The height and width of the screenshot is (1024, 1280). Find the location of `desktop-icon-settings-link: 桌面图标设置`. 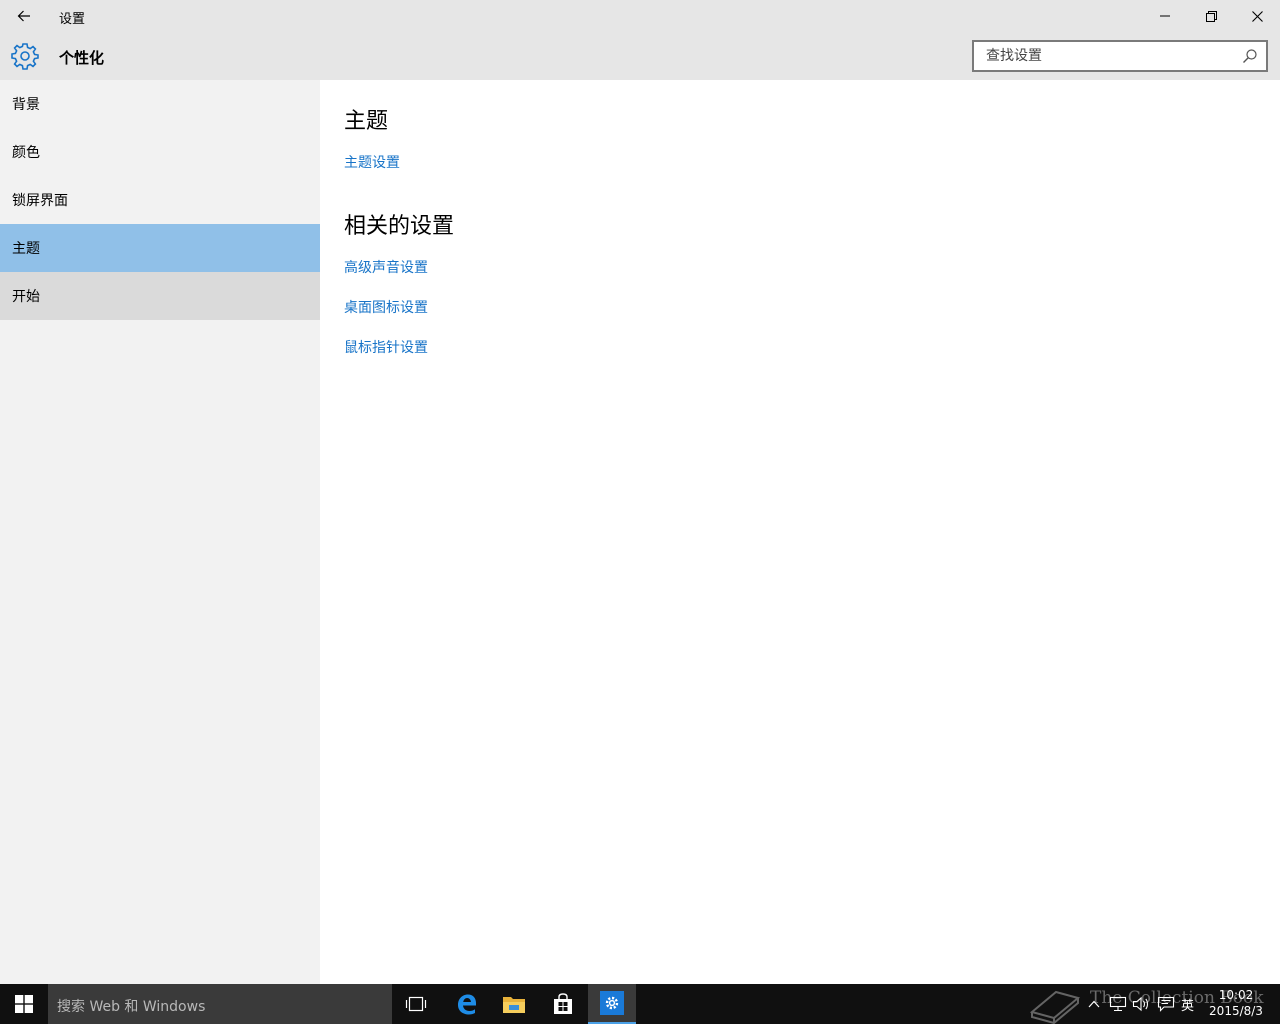

desktop-icon-settings-link: 桌面图标设置 is located at coordinates (386, 307).